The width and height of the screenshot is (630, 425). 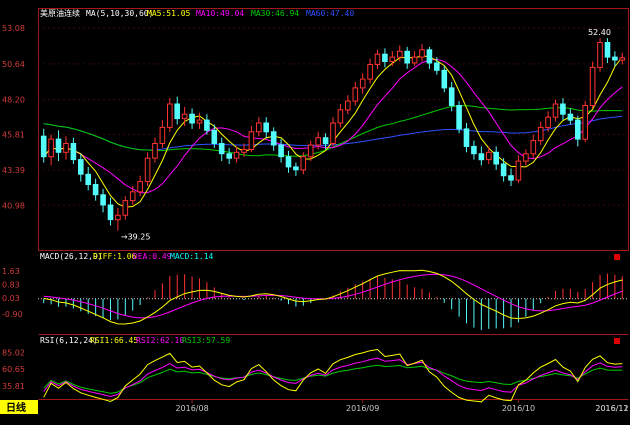 What do you see at coordinates (206, 340) in the screenshot?
I see `rsi3-legend: RSI3:57.59` at bounding box center [206, 340].